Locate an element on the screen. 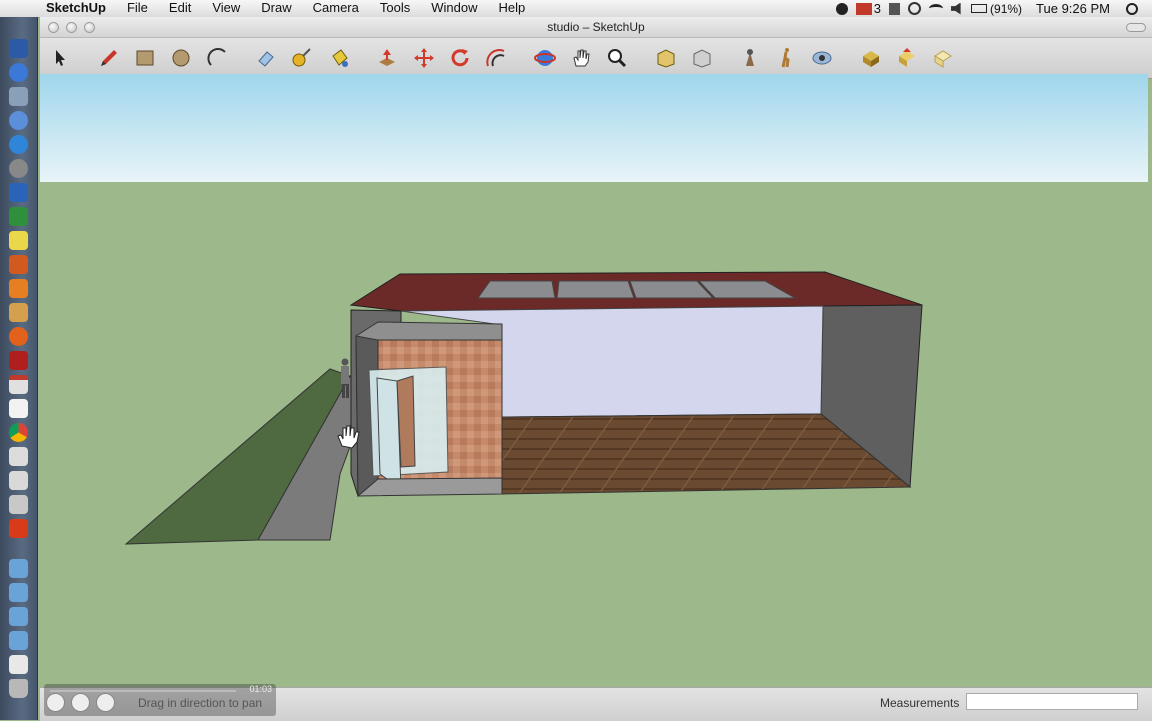  volume-icon is located at coordinates (956, 8).